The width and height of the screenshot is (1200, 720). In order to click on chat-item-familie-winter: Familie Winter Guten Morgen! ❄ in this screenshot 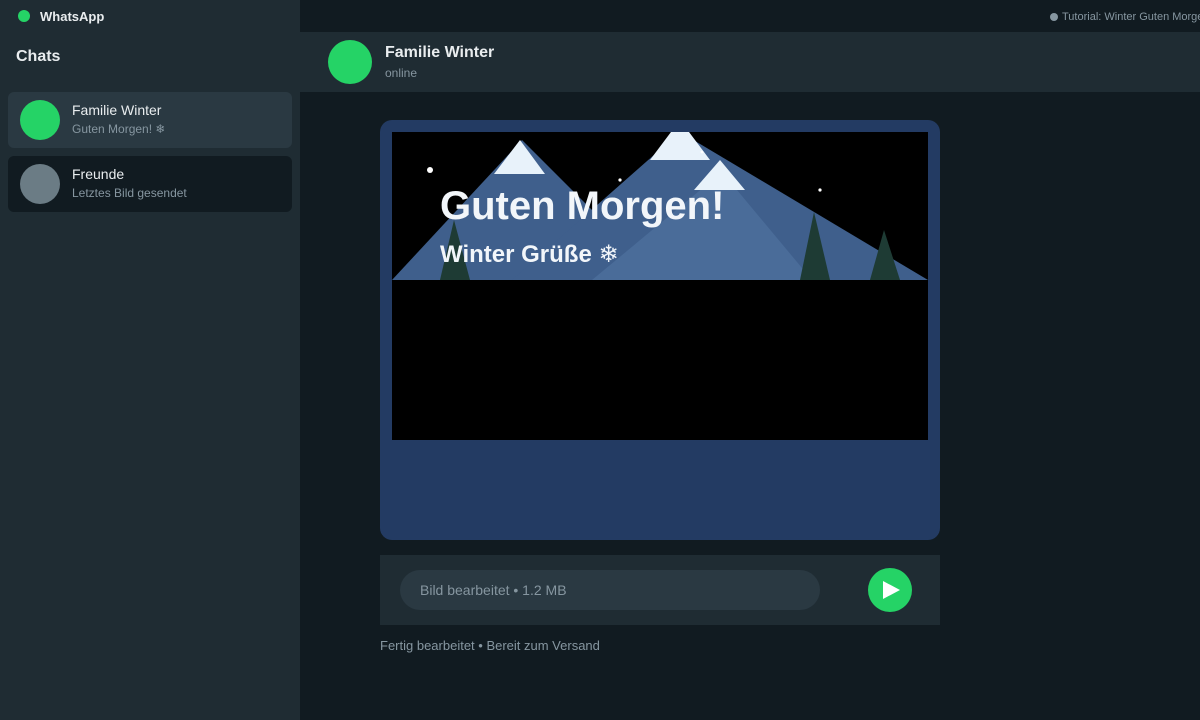, I will do `click(150, 120)`.